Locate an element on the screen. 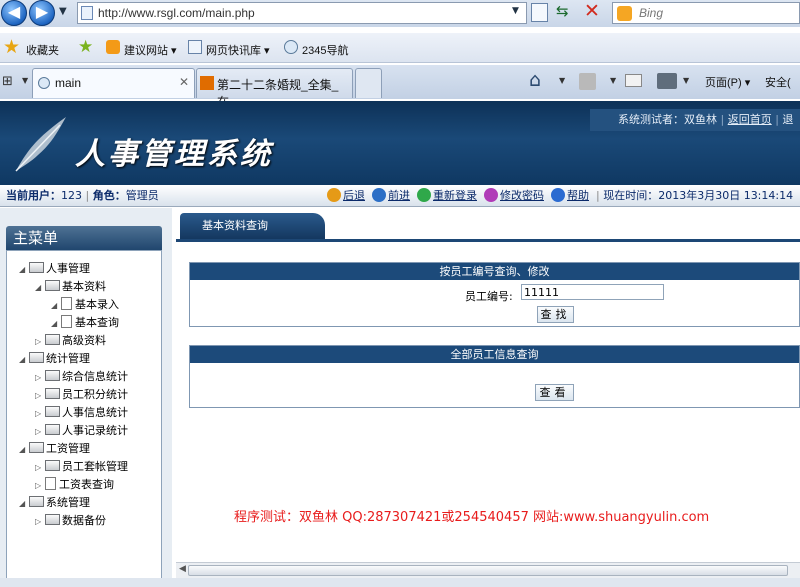 The width and height of the screenshot is (800, 587). home-dropdown-icon: ▼ is located at coordinates (562, 80).